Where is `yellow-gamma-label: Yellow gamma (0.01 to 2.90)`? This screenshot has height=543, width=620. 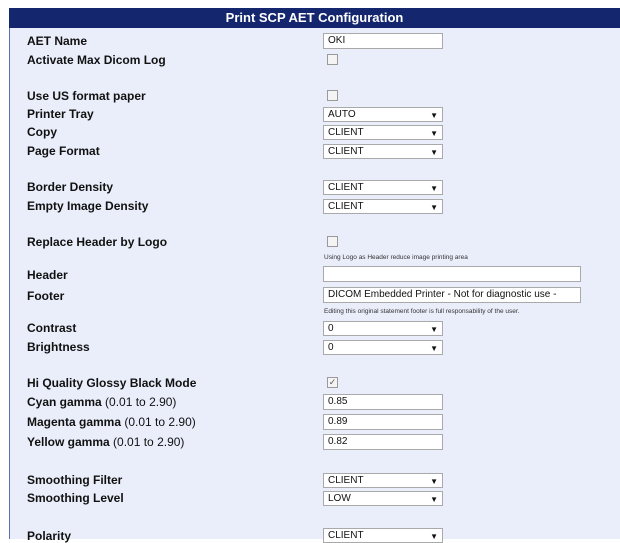
yellow-gamma-label: Yellow gamma (0.01 to 2.90) is located at coordinates (105, 442).